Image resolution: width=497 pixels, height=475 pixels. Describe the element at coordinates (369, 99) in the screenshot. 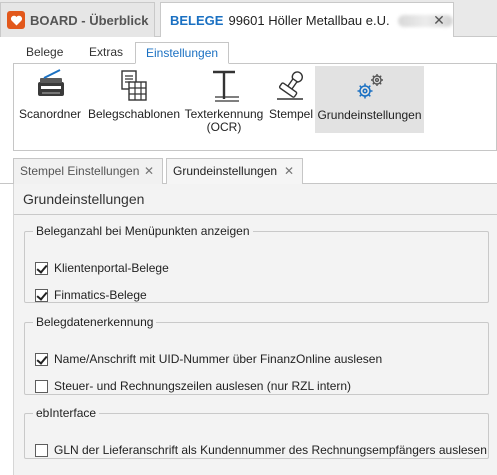

I see `grundeinstellungen-button: Grundeinstellungen` at that location.